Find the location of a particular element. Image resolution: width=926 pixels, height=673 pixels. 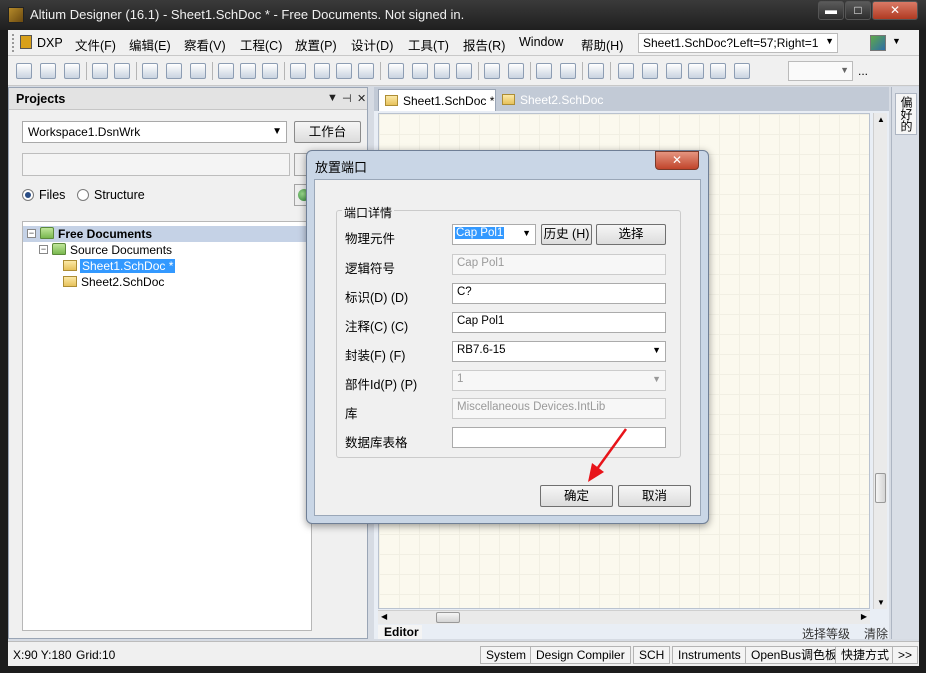

tab-sheet1: Sheet1.SchDoc * is located at coordinates (437, 100).